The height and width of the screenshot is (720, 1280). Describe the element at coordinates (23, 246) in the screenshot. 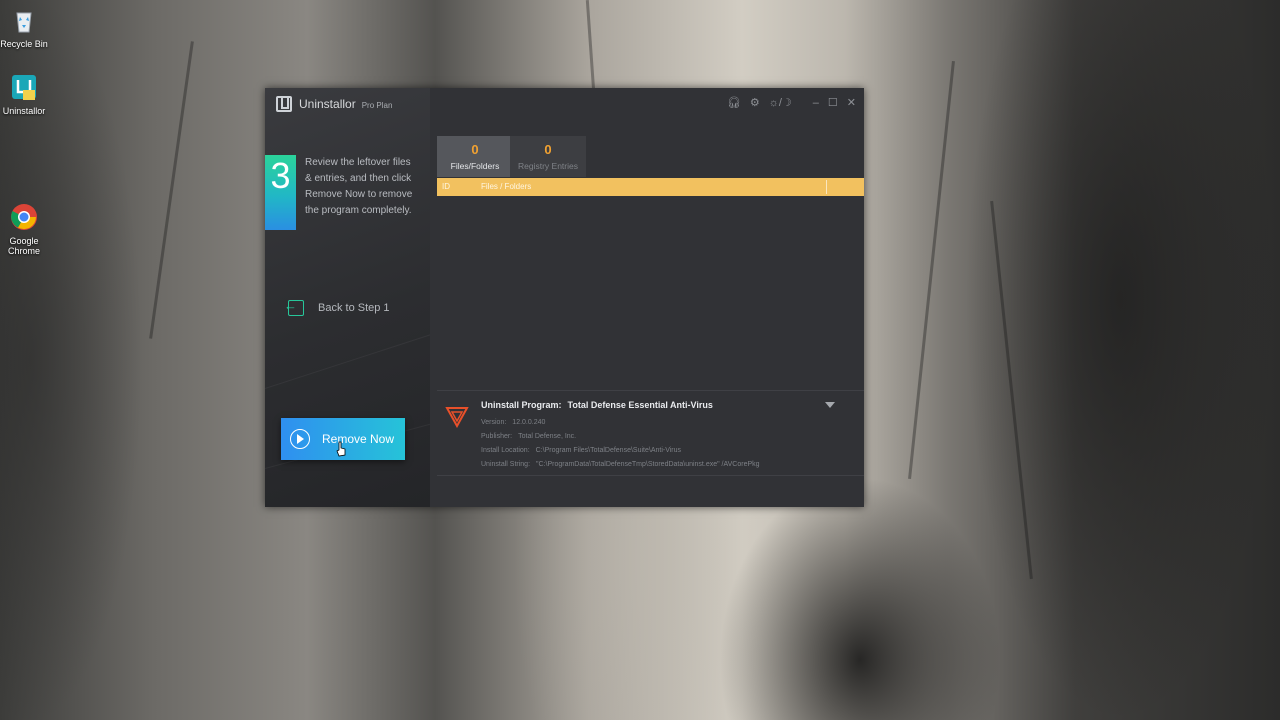

I see `desktop-icon-label: Google Chrome` at that location.